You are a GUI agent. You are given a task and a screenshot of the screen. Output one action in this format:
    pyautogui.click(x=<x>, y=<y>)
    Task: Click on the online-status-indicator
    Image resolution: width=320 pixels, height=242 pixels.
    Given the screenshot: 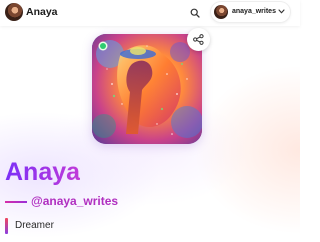 What is the action you would take?
    pyautogui.click(x=103, y=46)
    